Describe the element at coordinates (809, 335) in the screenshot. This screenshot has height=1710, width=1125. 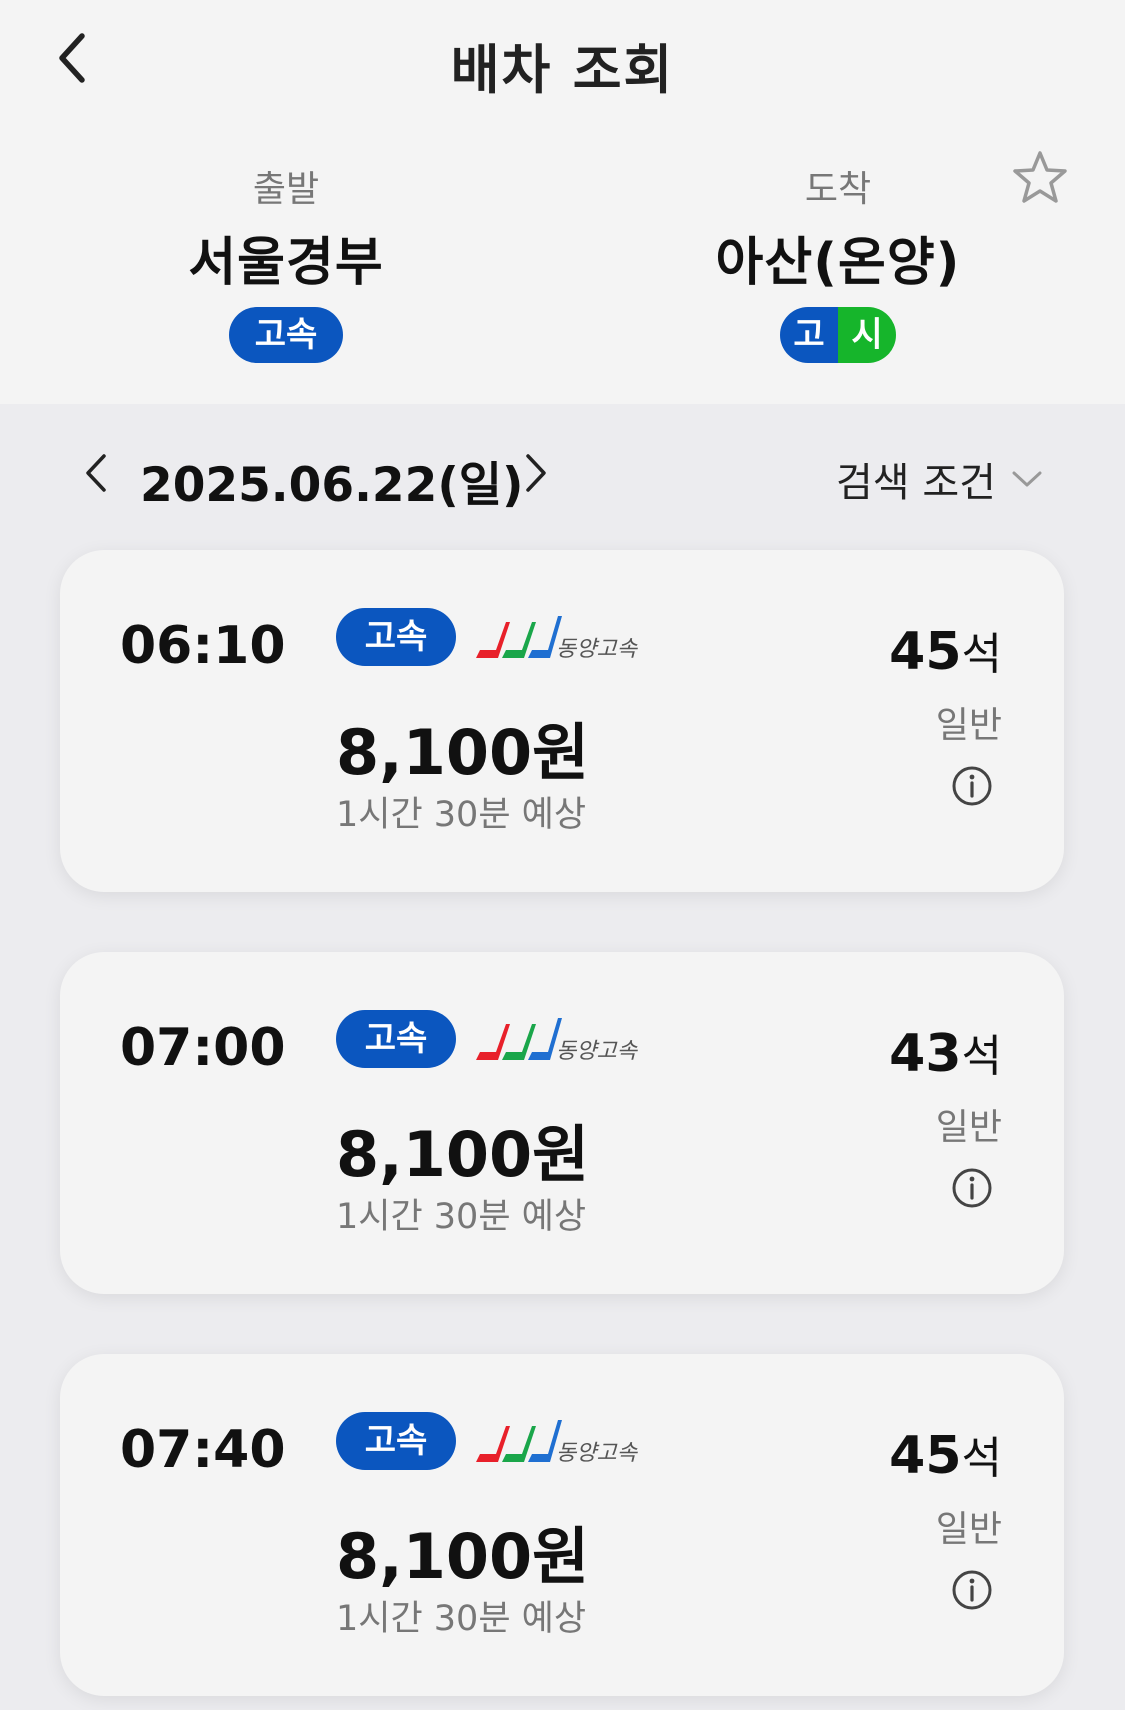
I see `arrival-badge-express: 고` at that location.